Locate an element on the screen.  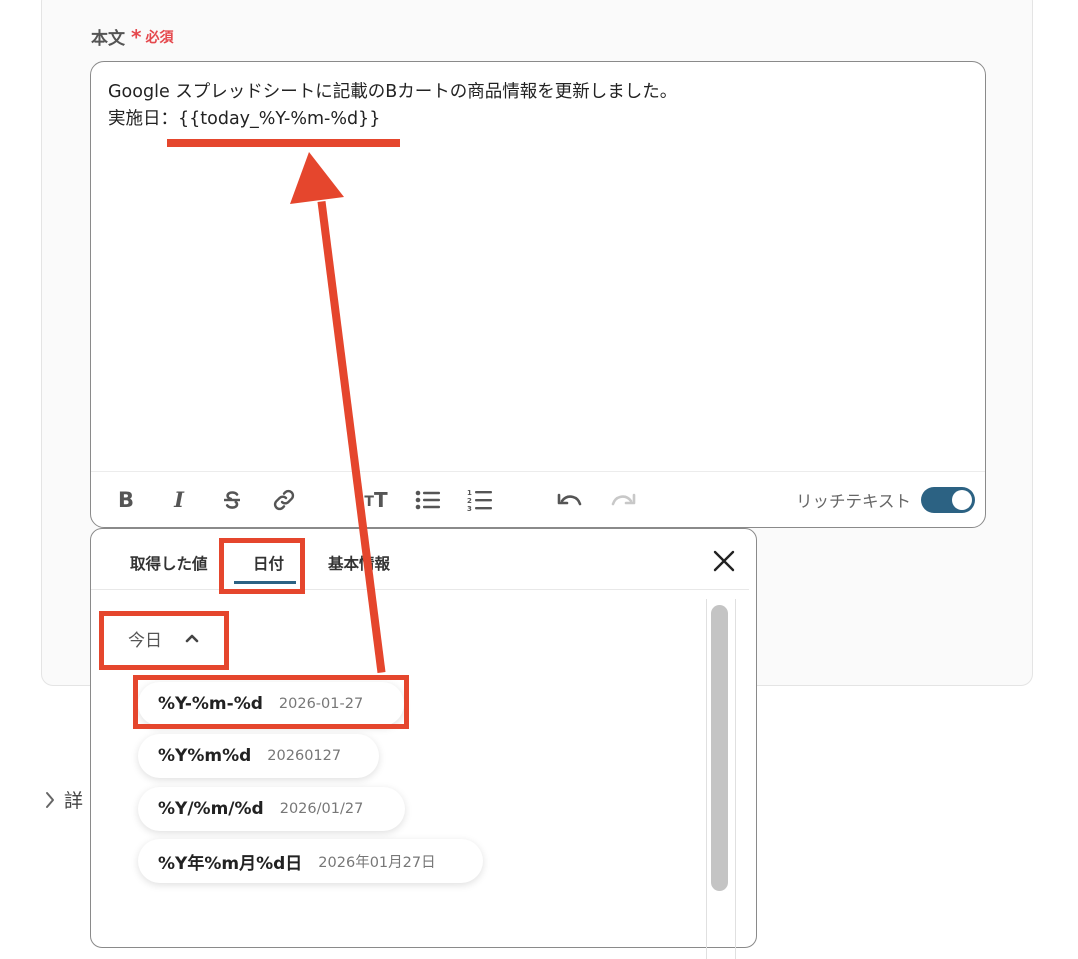
required-star: * is located at coordinates (136, 36).